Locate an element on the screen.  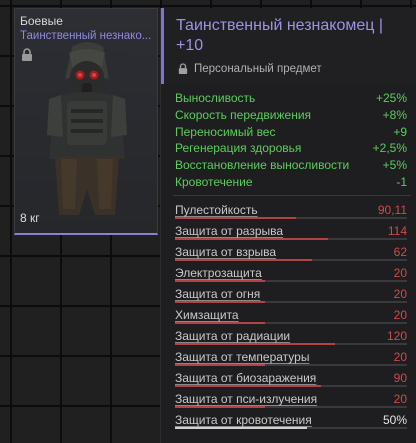
item-subtitle: Персональный предмет is located at coordinates (250, 69).